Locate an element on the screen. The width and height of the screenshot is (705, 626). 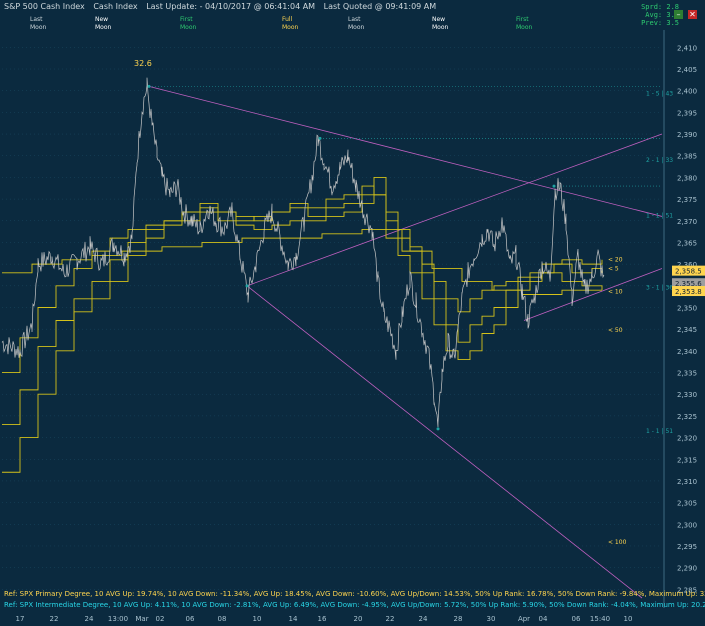
minimize-icon: – is located at coordinates (678, 14).